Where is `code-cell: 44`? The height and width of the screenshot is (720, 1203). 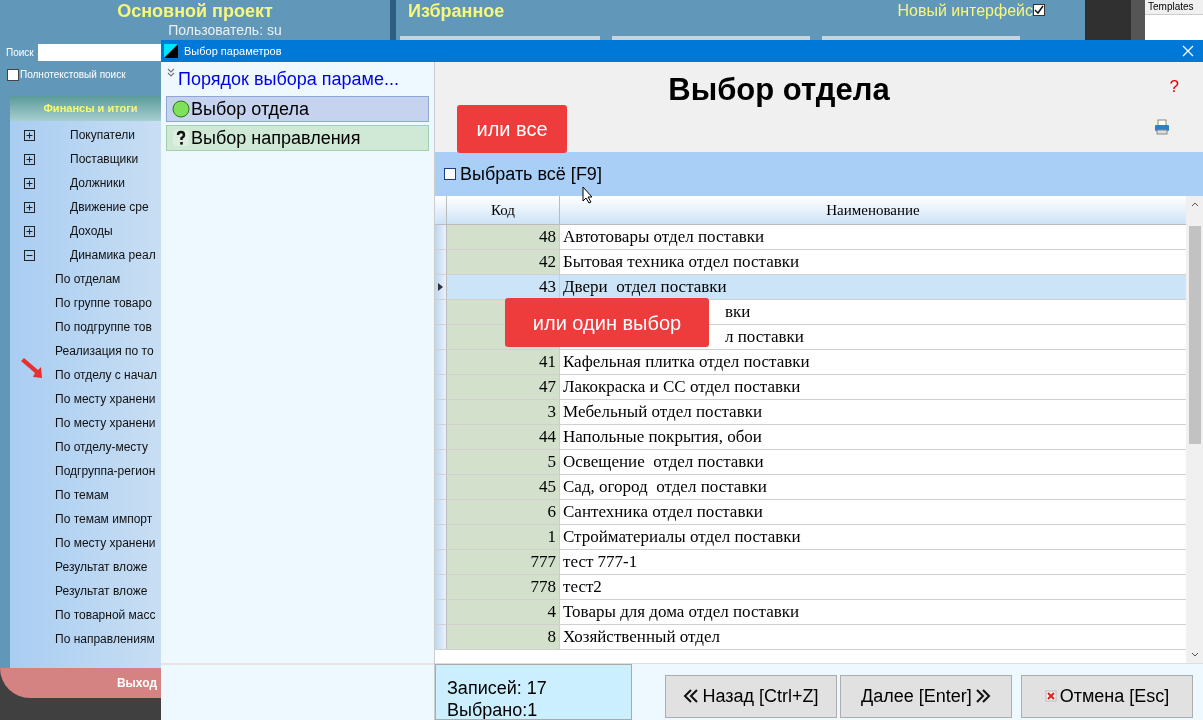 code-cell: 44 is located at coordinates (503, 437).